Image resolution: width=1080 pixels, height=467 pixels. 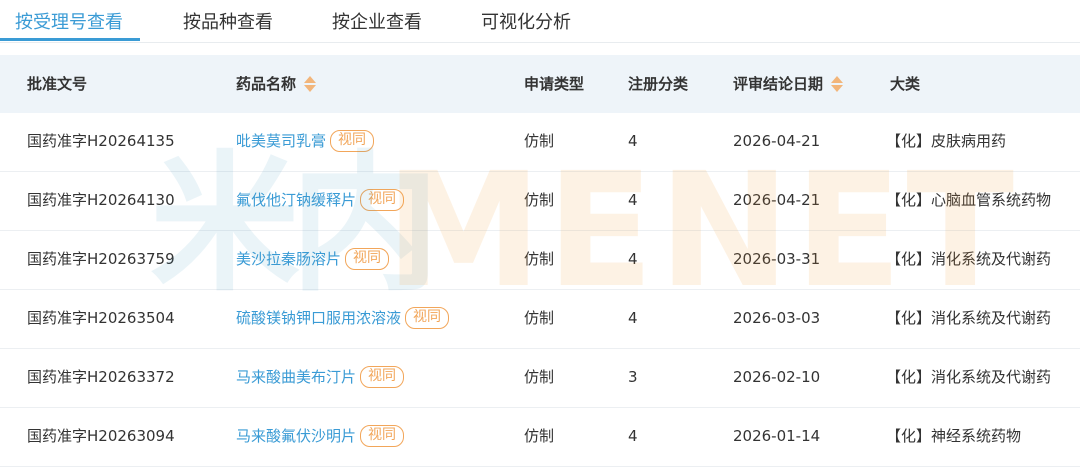 What do you see at coordinates (101, 259) in the screenshot?
I see `approval-number: 国药准字H20263759` at bounding box center [101, 259].